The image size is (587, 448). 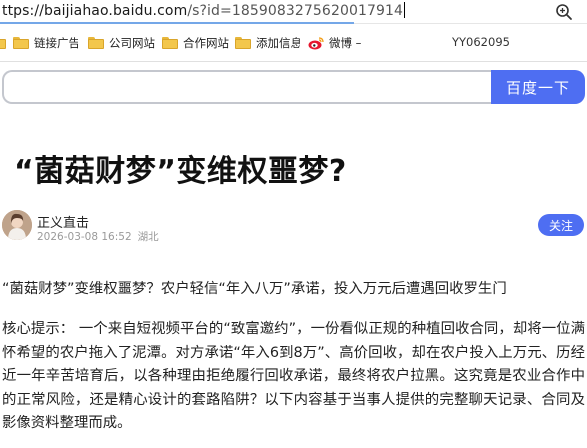 What do you see at coordinates (148, 237) in the screenshot?
I see `publish-location: 湖北` at bounding box center [148, 237].